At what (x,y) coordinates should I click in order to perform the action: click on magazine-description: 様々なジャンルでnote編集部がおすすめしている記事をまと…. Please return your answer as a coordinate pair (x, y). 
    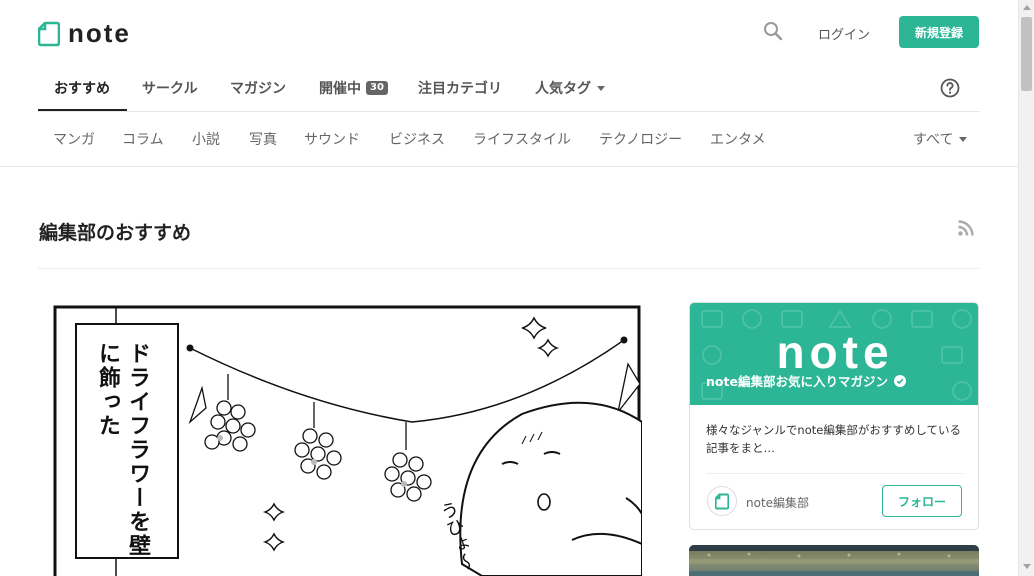
    Looking at the image, I should click on (833, 439).